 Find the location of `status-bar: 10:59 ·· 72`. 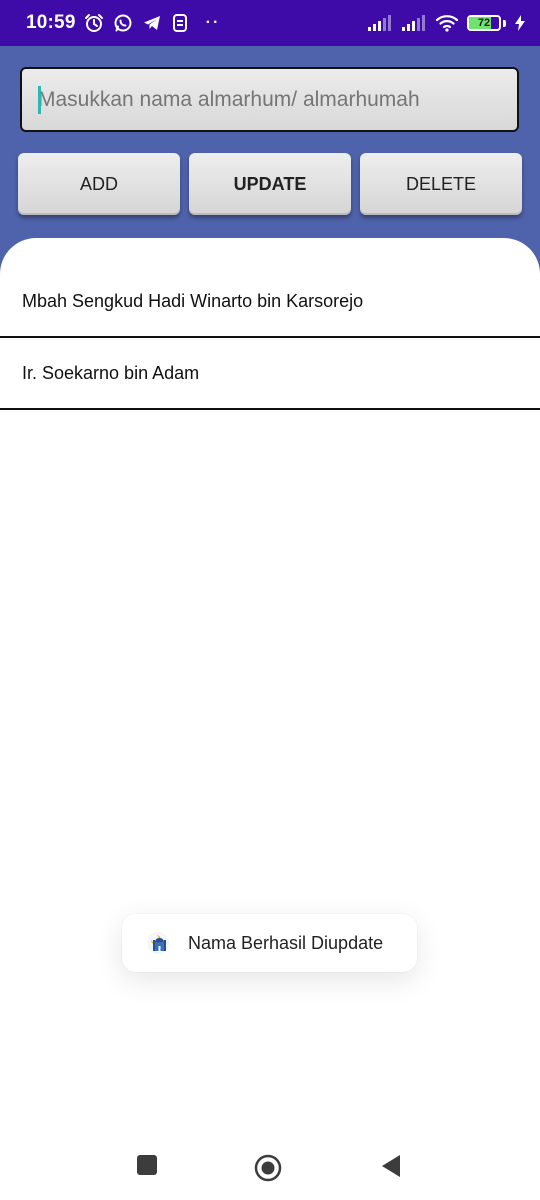

status-bar: 10:59 ·· 72 is located at coordinates (270, 23).